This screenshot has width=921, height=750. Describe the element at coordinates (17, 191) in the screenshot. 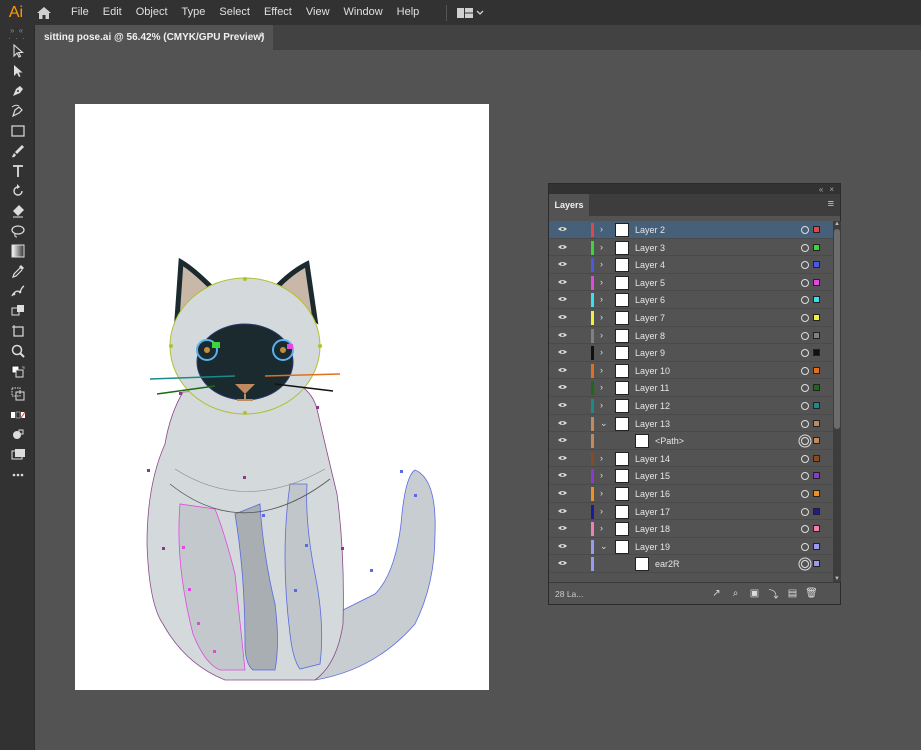

I see `rotate-tool-icon` at that location.